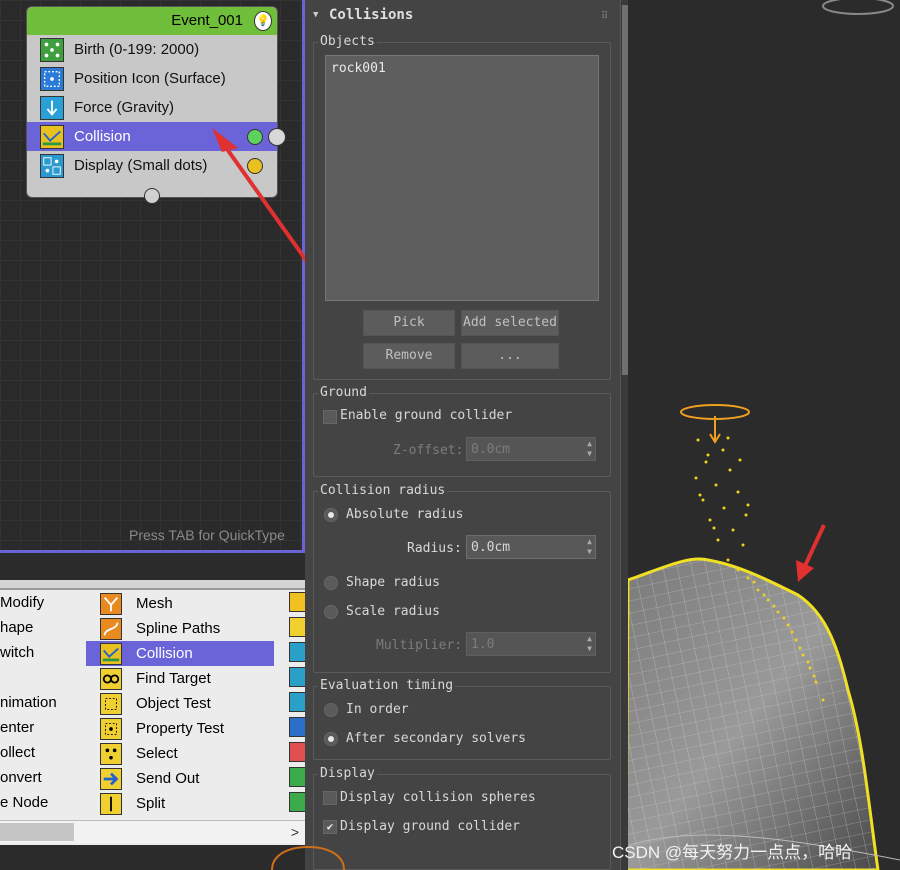 Image resolution: width=900 pixels, height=870 pixels. I want to click on depot-item-label: Object Test, so click(173, 703).